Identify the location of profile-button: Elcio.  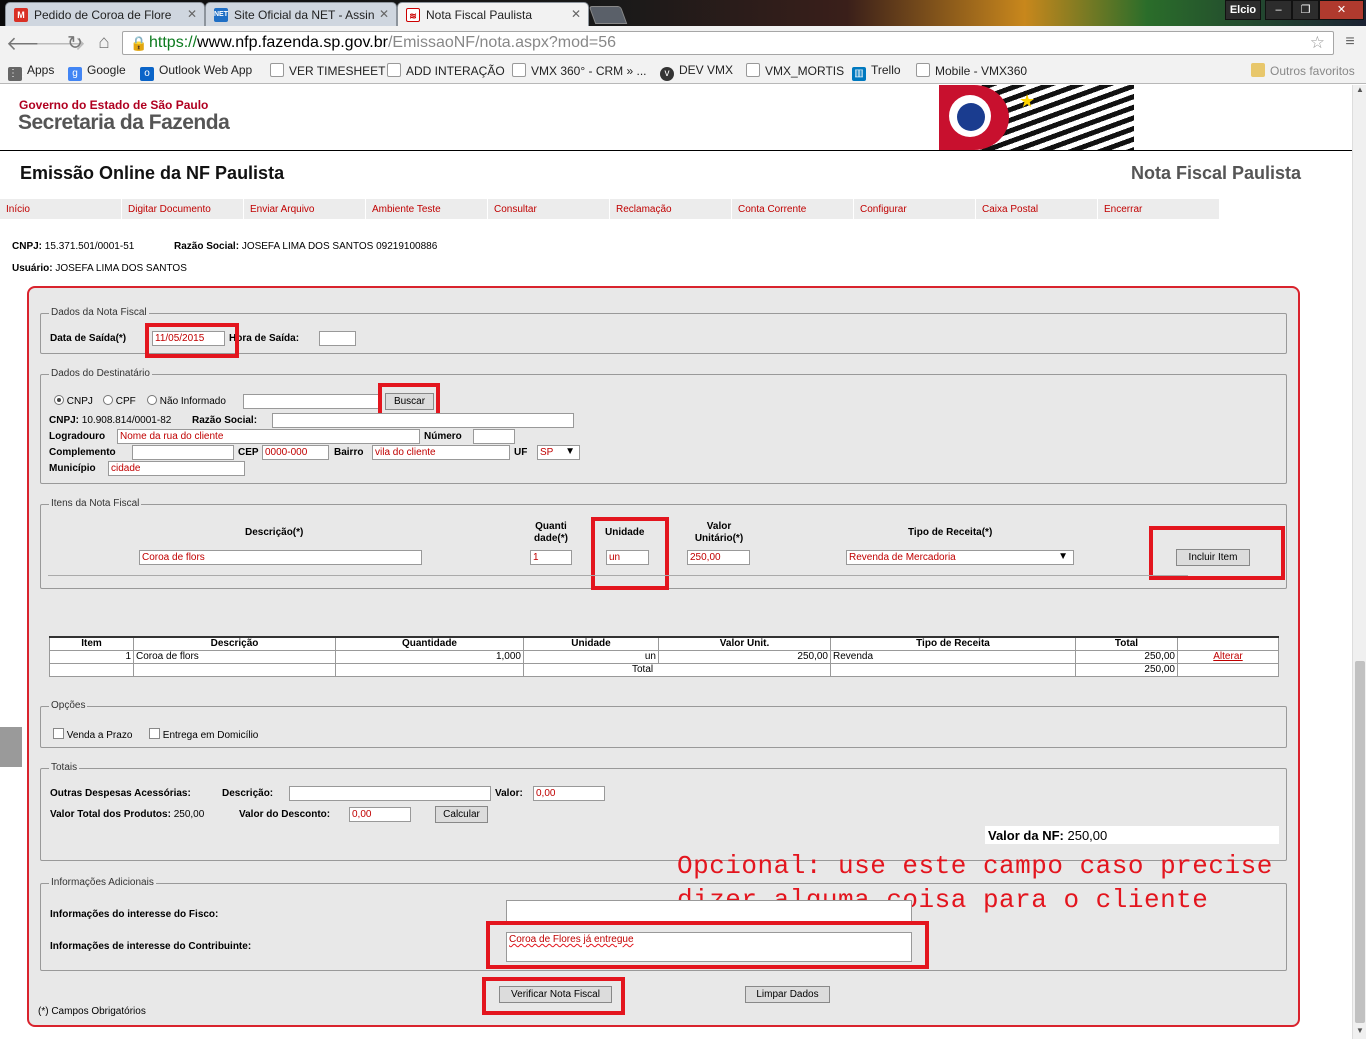
(1243, 10).